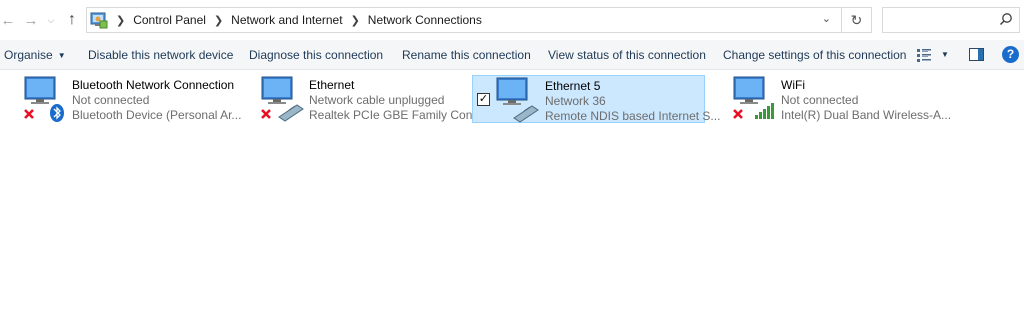  I want to click on control-panel-icon, so click(99, 20).